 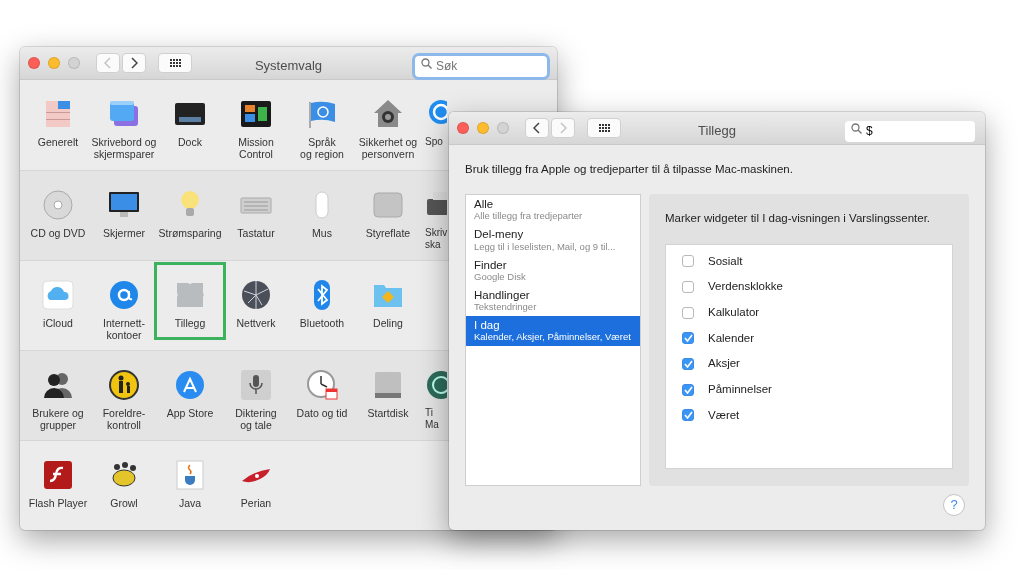 What do you see at coordinates (629, 169) in the screenshot?
I see `description-text: Bruk tillegg fra Apple og tredjeparter til å tilpasse Mac-maskinen.` at bounding box center [629, 169].